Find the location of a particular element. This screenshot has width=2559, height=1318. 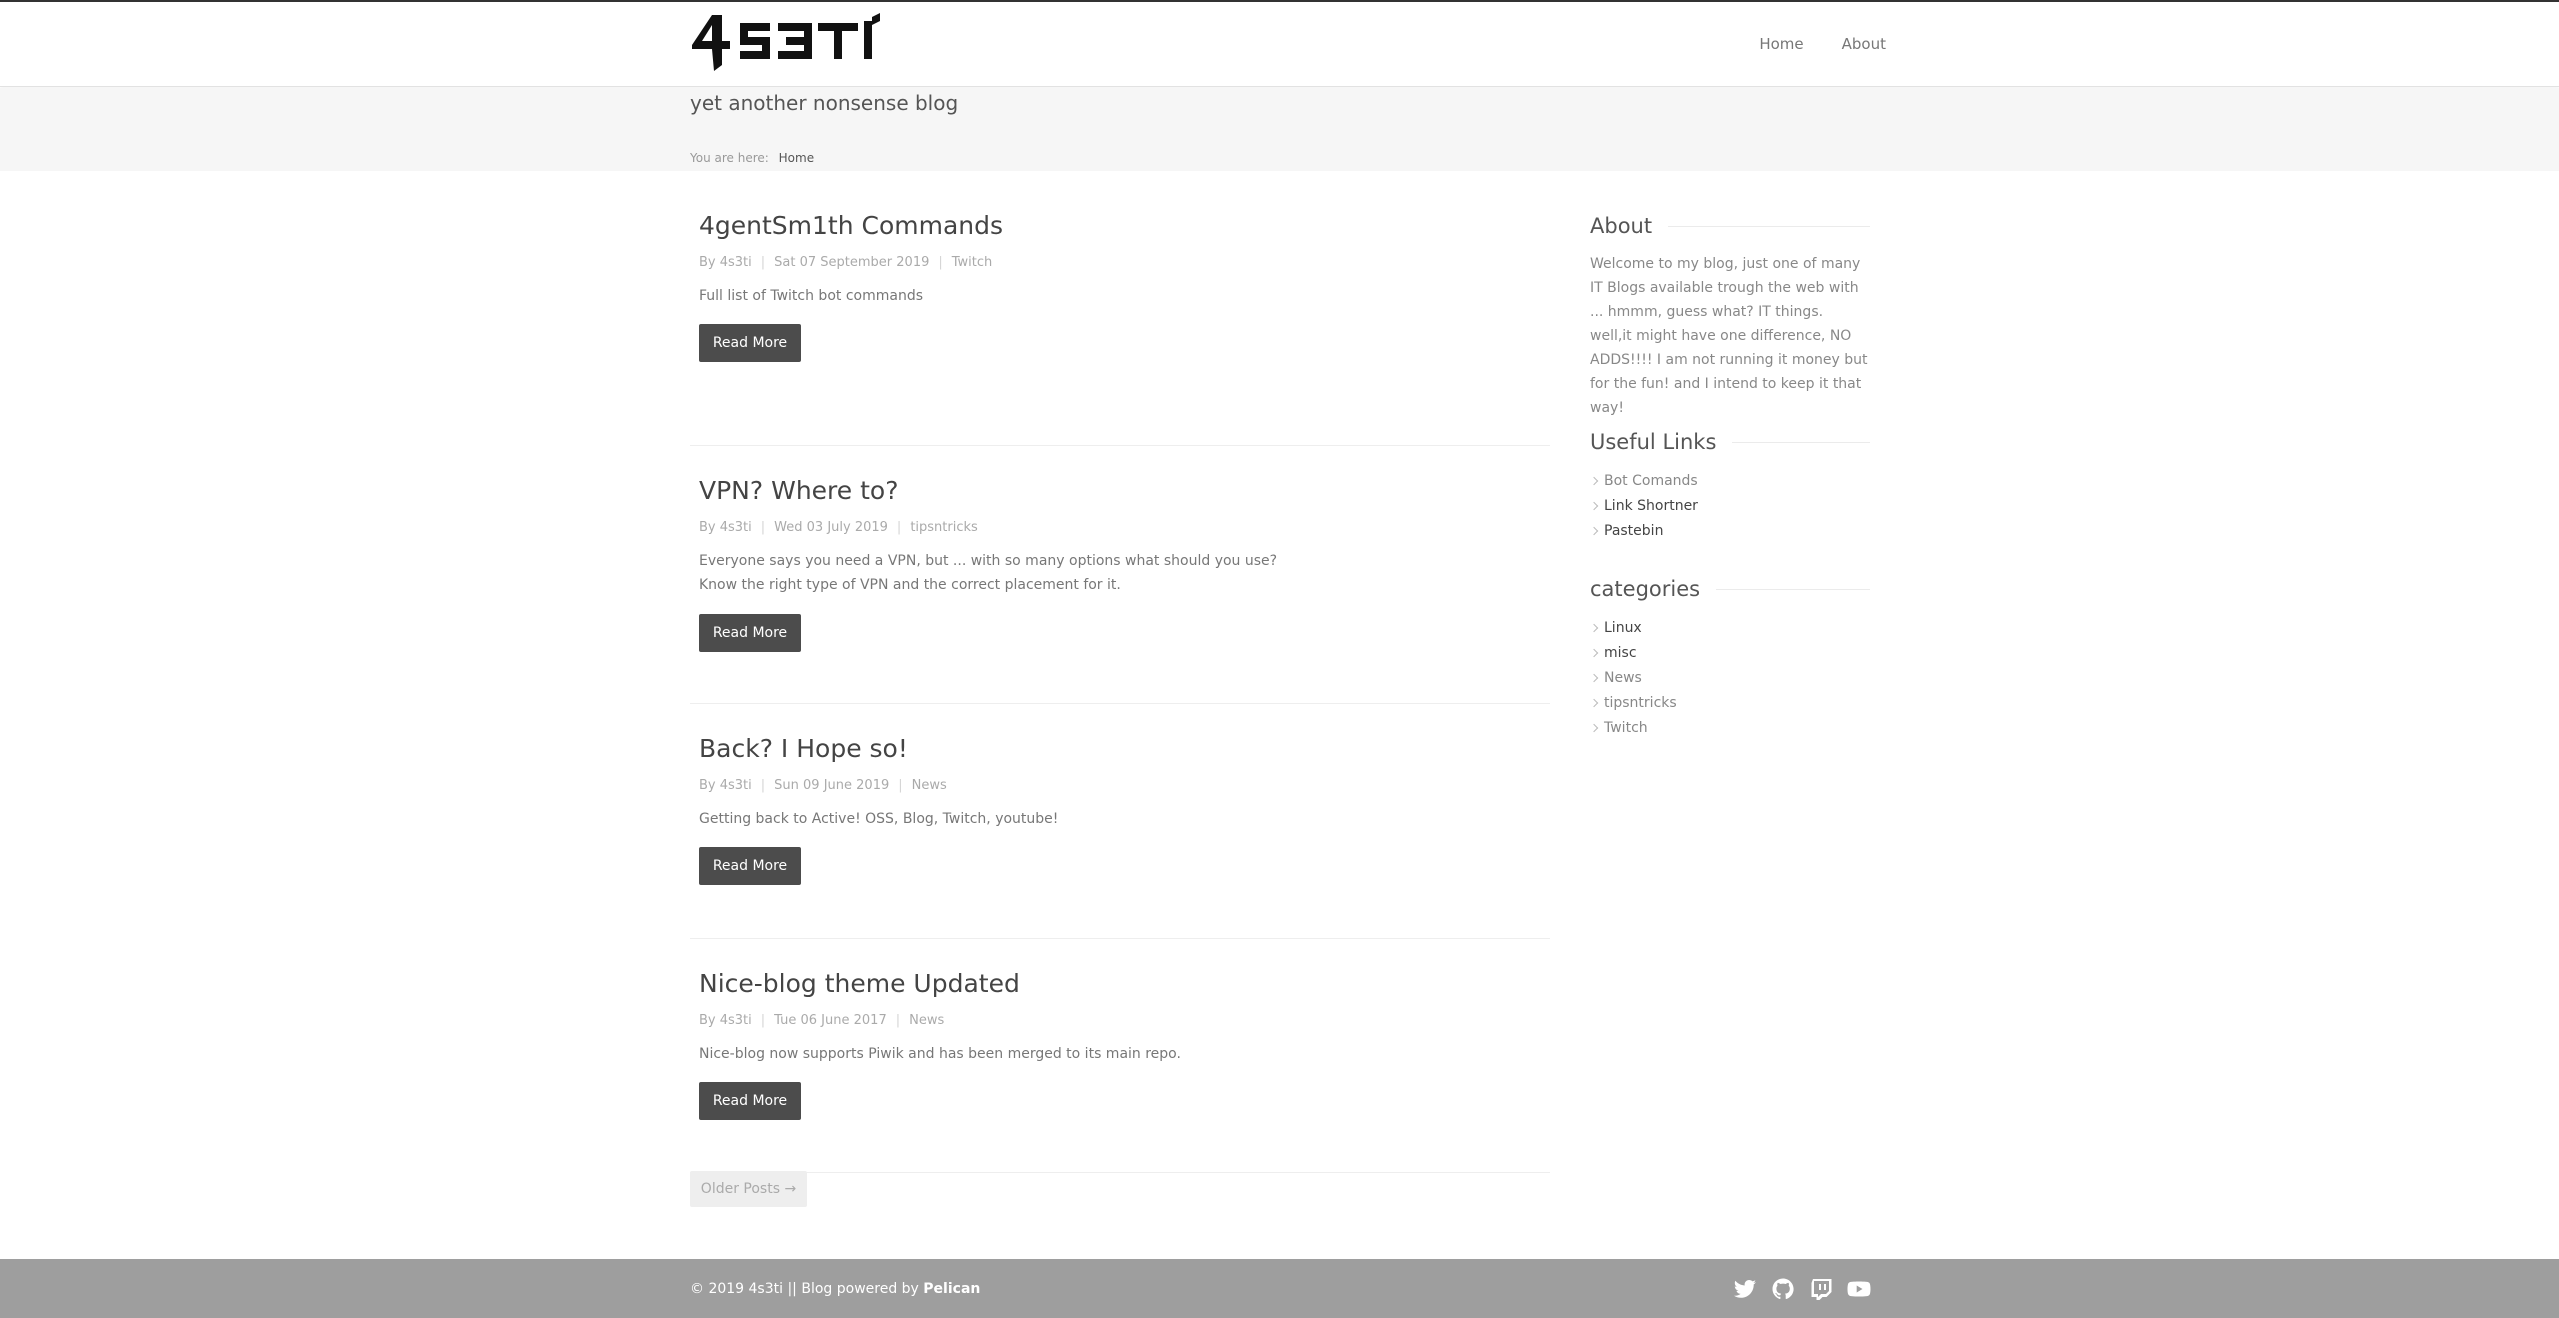

categories-title: categories is located at coordinates (1730, 589).